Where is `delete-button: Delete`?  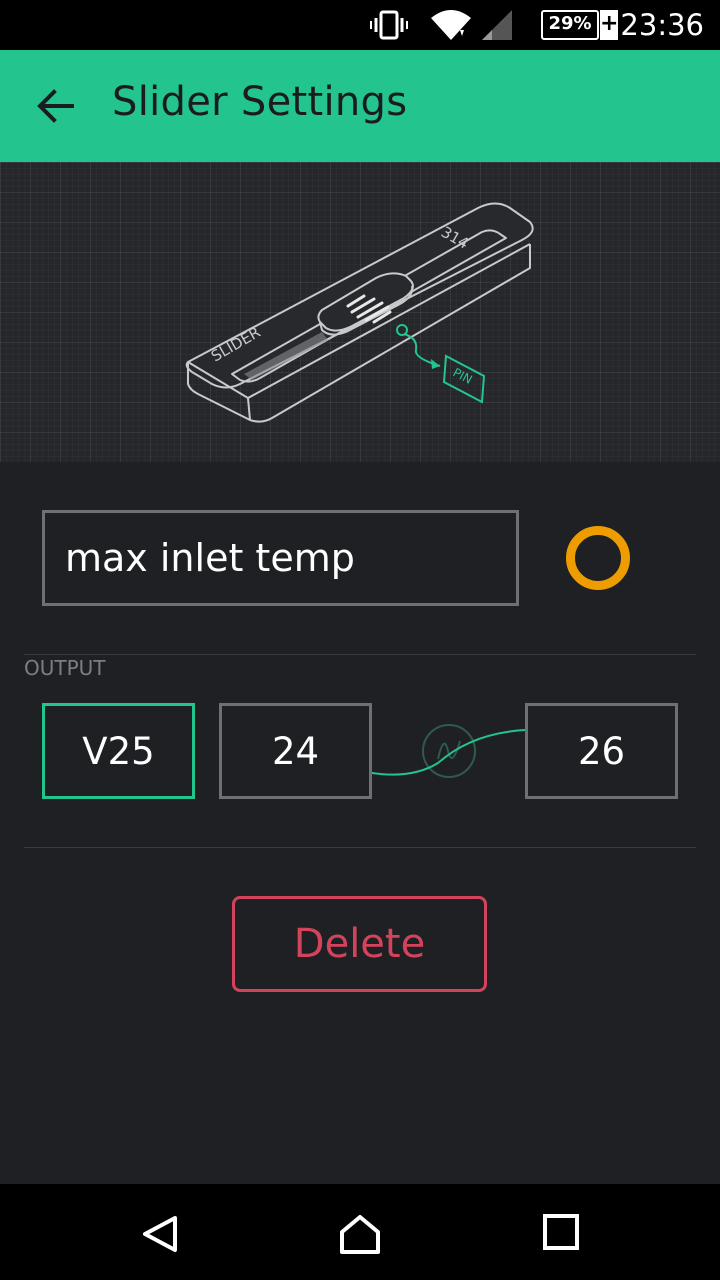
delete-button: Delete is located at coordinates (359, 944).